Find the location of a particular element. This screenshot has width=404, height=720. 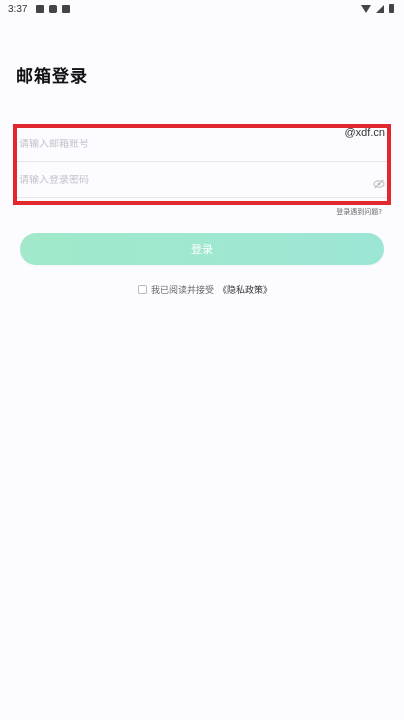

status-right-icons is located at coordinates (377, 8).